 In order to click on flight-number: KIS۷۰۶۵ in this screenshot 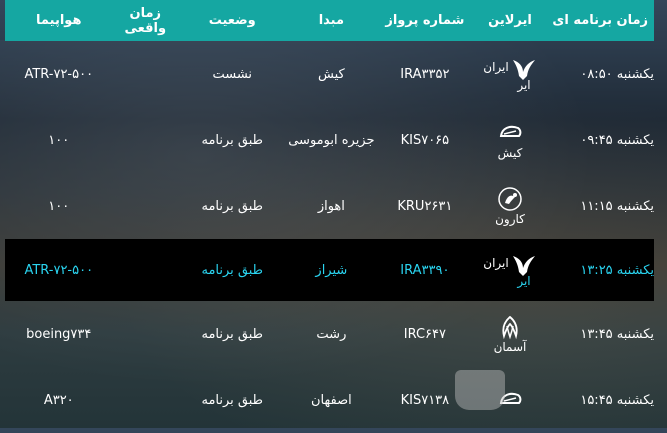, I will do `click(425, 140)`.